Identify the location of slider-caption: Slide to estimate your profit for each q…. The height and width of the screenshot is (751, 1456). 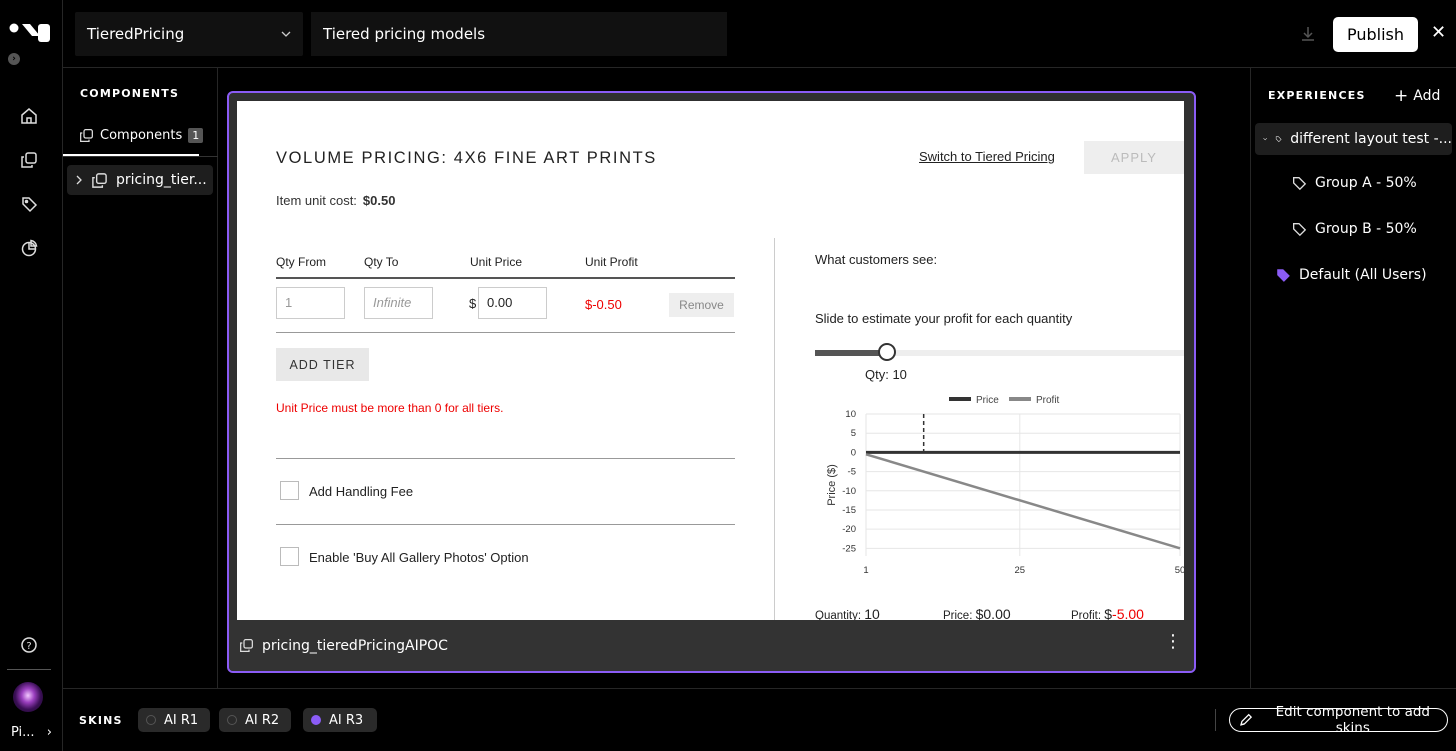
(944, 318).